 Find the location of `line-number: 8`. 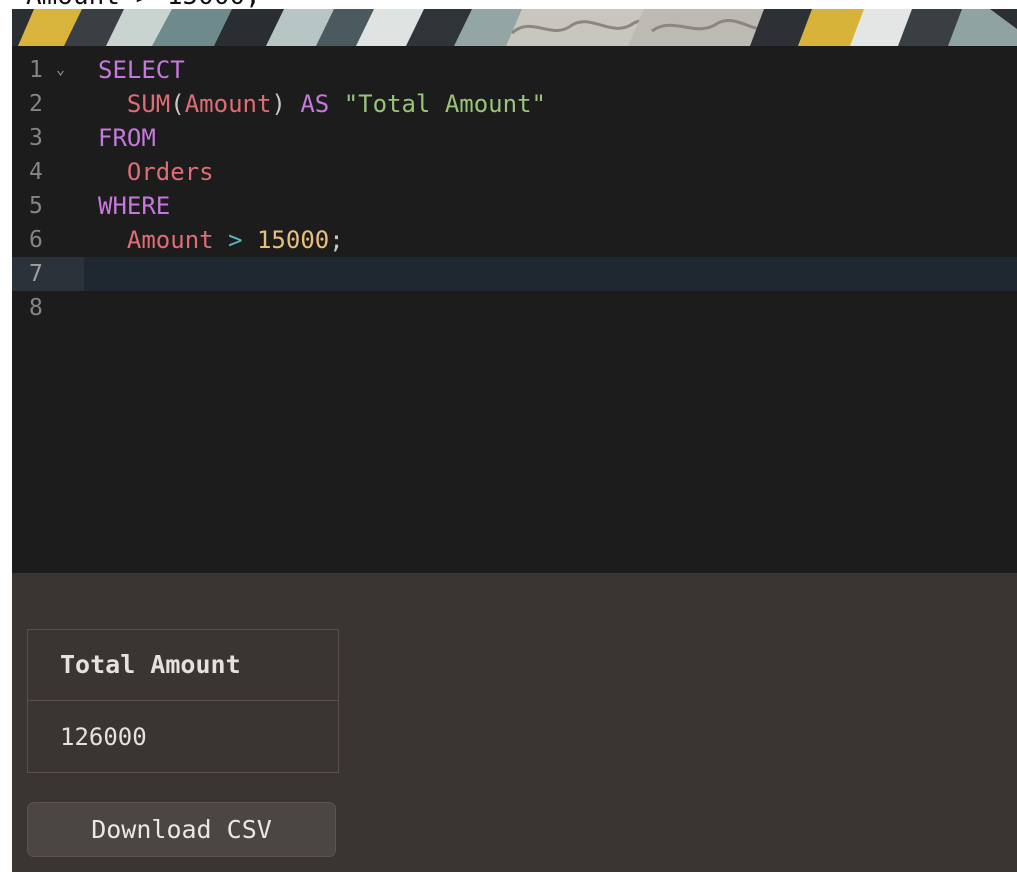

line-number: 8 is located at coordinates (36, 308).